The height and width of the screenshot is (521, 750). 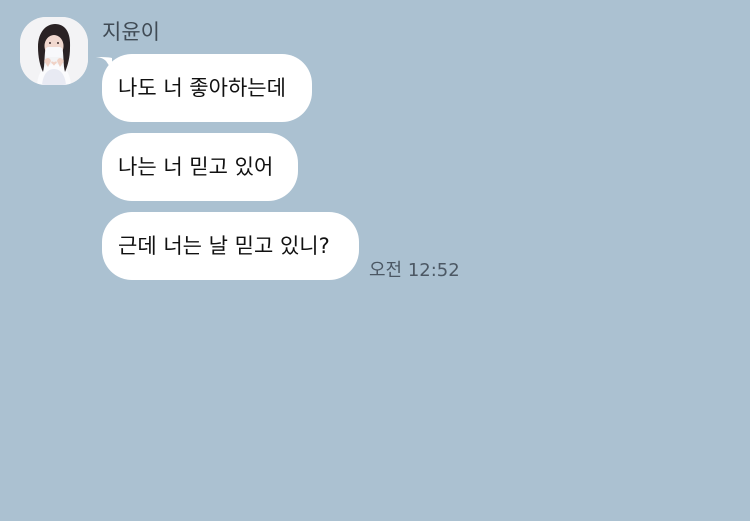 I want to click on message-timestamp: 오전 12:52, so click(x=414, y=270).